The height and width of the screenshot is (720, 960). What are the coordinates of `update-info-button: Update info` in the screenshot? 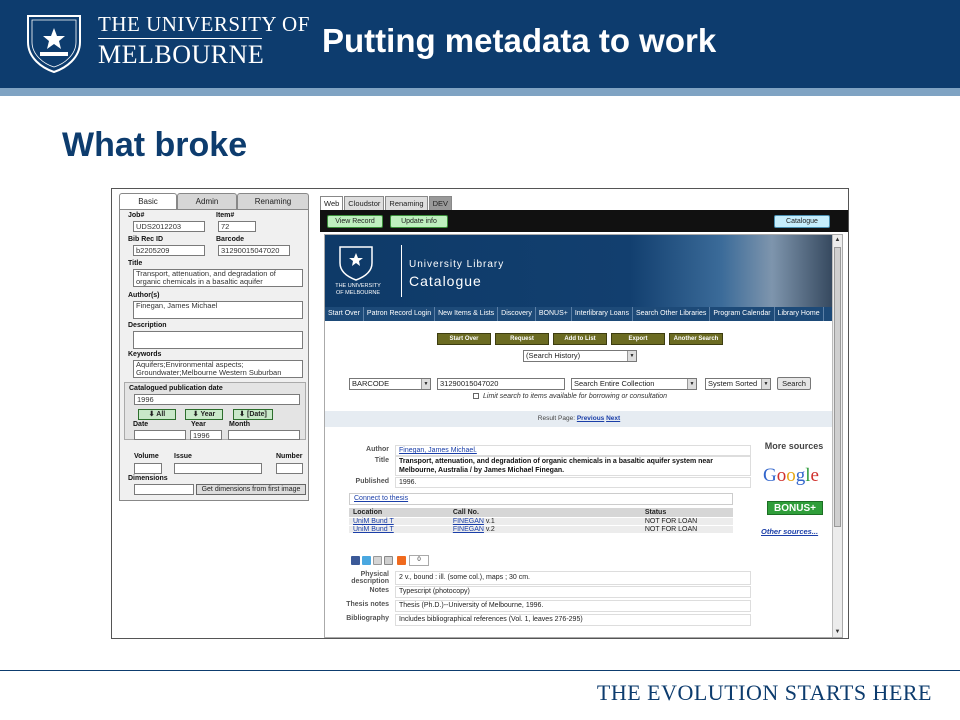 It's located at (419, 221).